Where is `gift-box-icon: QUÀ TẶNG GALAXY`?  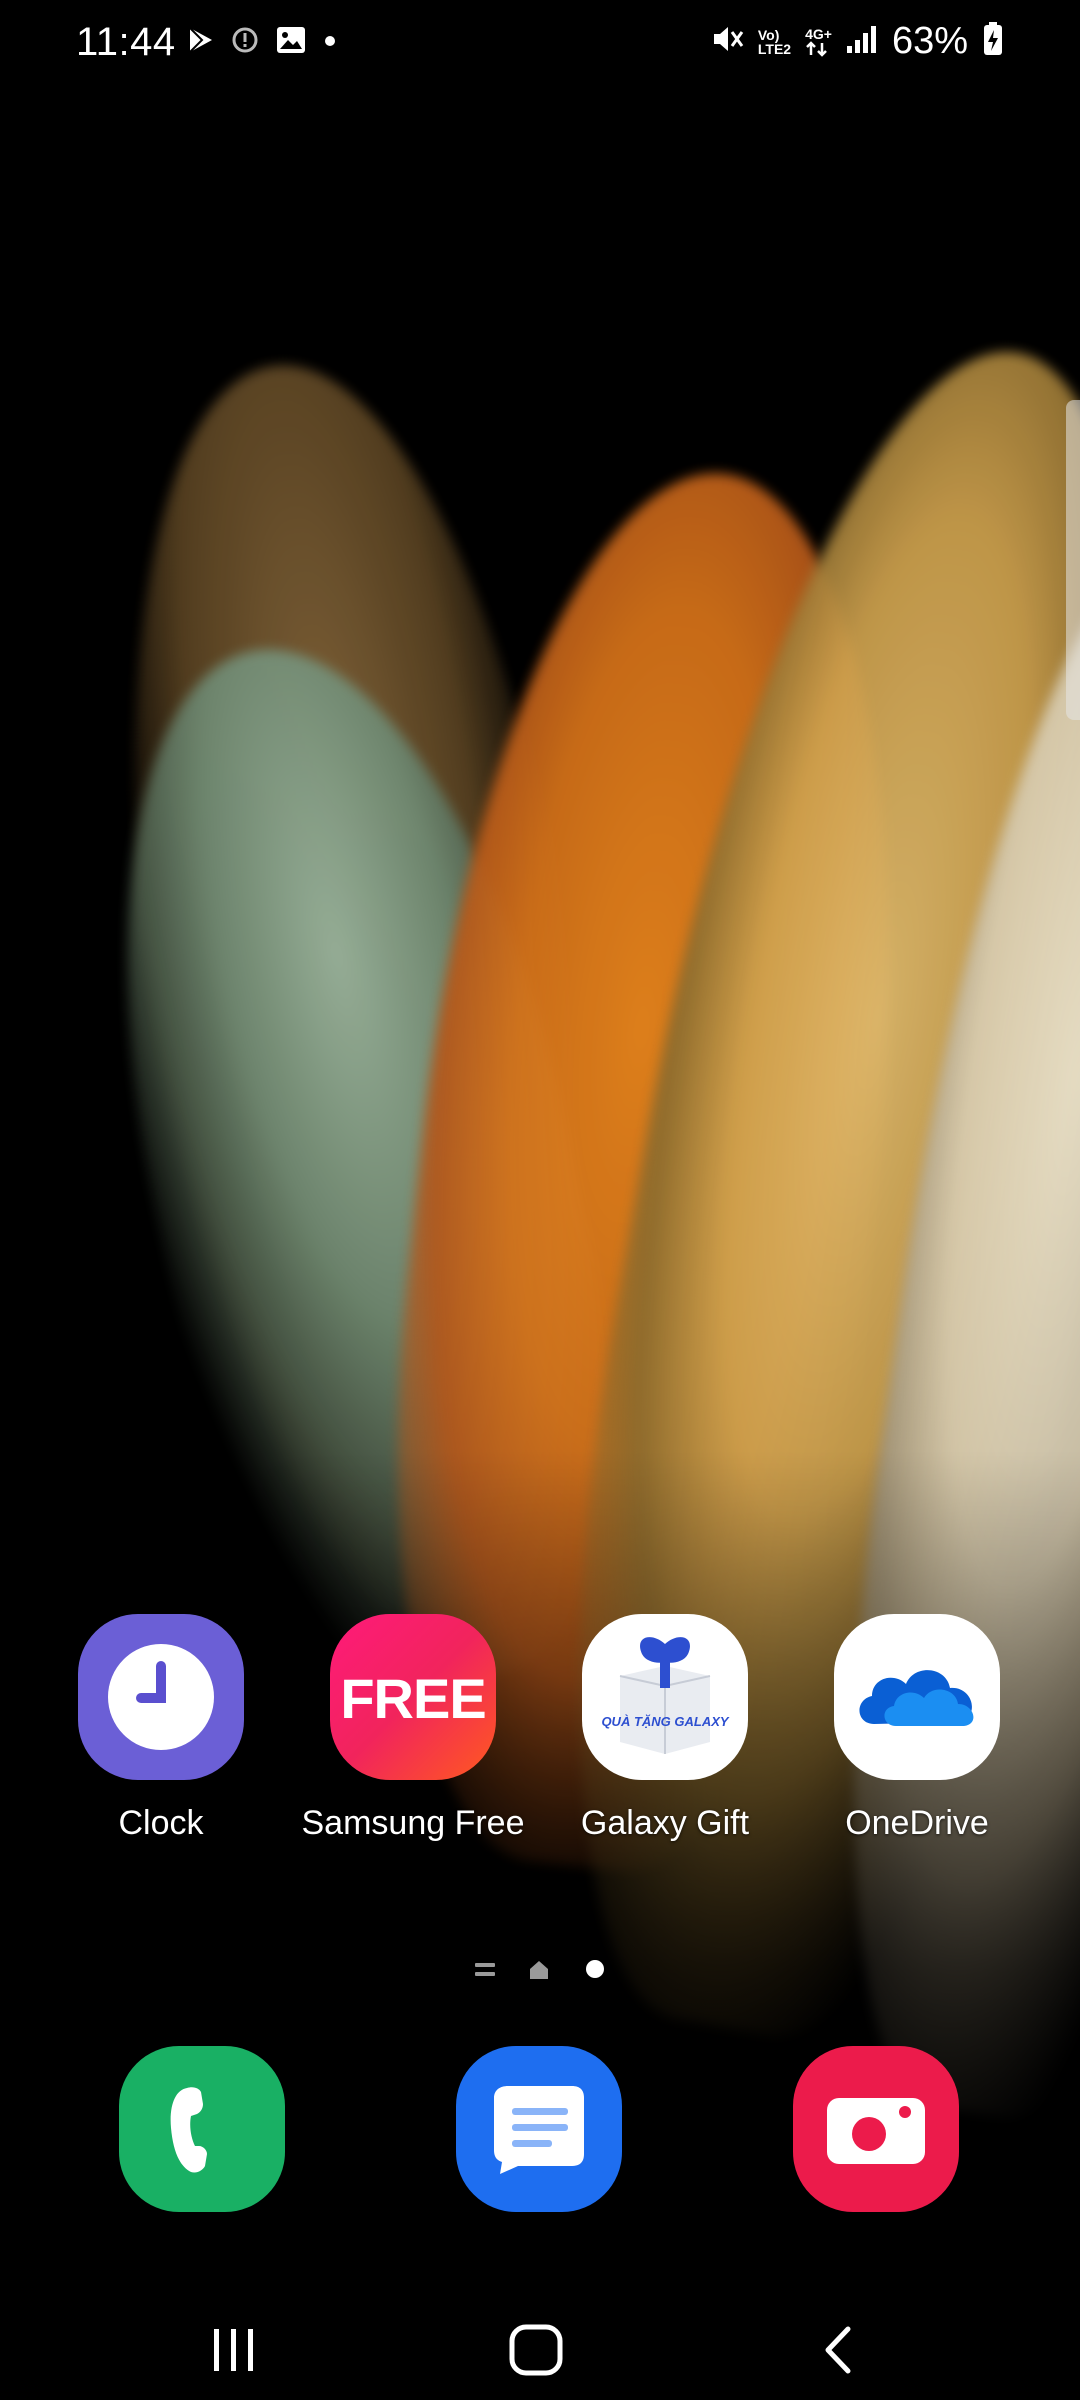 gift-box-icon: QUÀ TẶNG GALAXY is located at coordinates (665, 1697).